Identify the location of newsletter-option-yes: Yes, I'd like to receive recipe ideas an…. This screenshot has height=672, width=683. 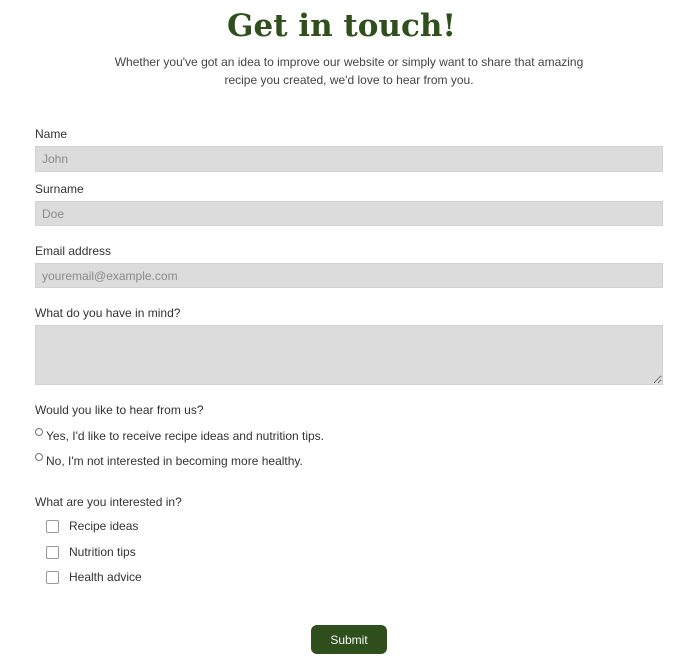
(179, 436).